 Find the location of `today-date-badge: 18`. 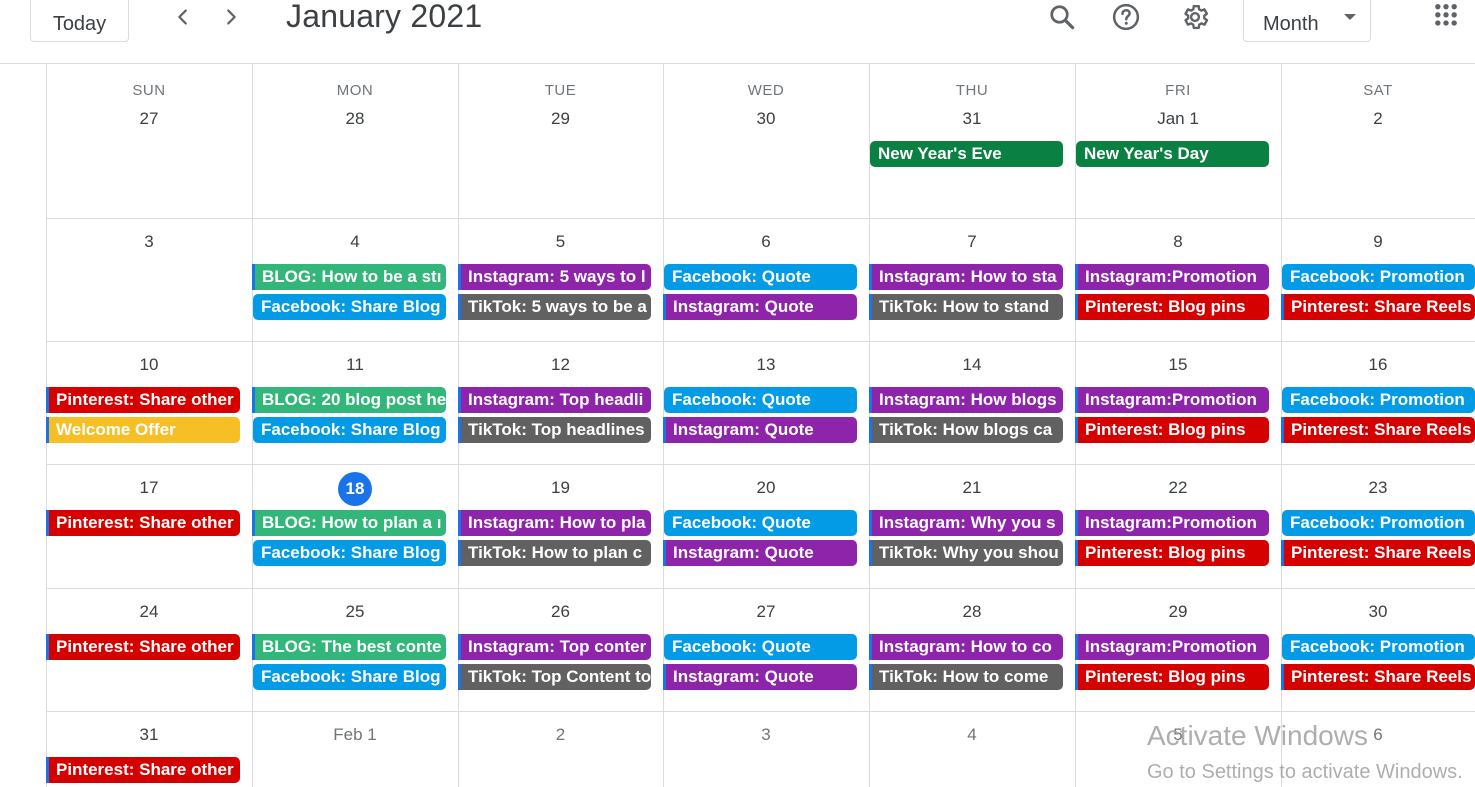

today-date-badge: 18 is located at coordinates (355, 489).